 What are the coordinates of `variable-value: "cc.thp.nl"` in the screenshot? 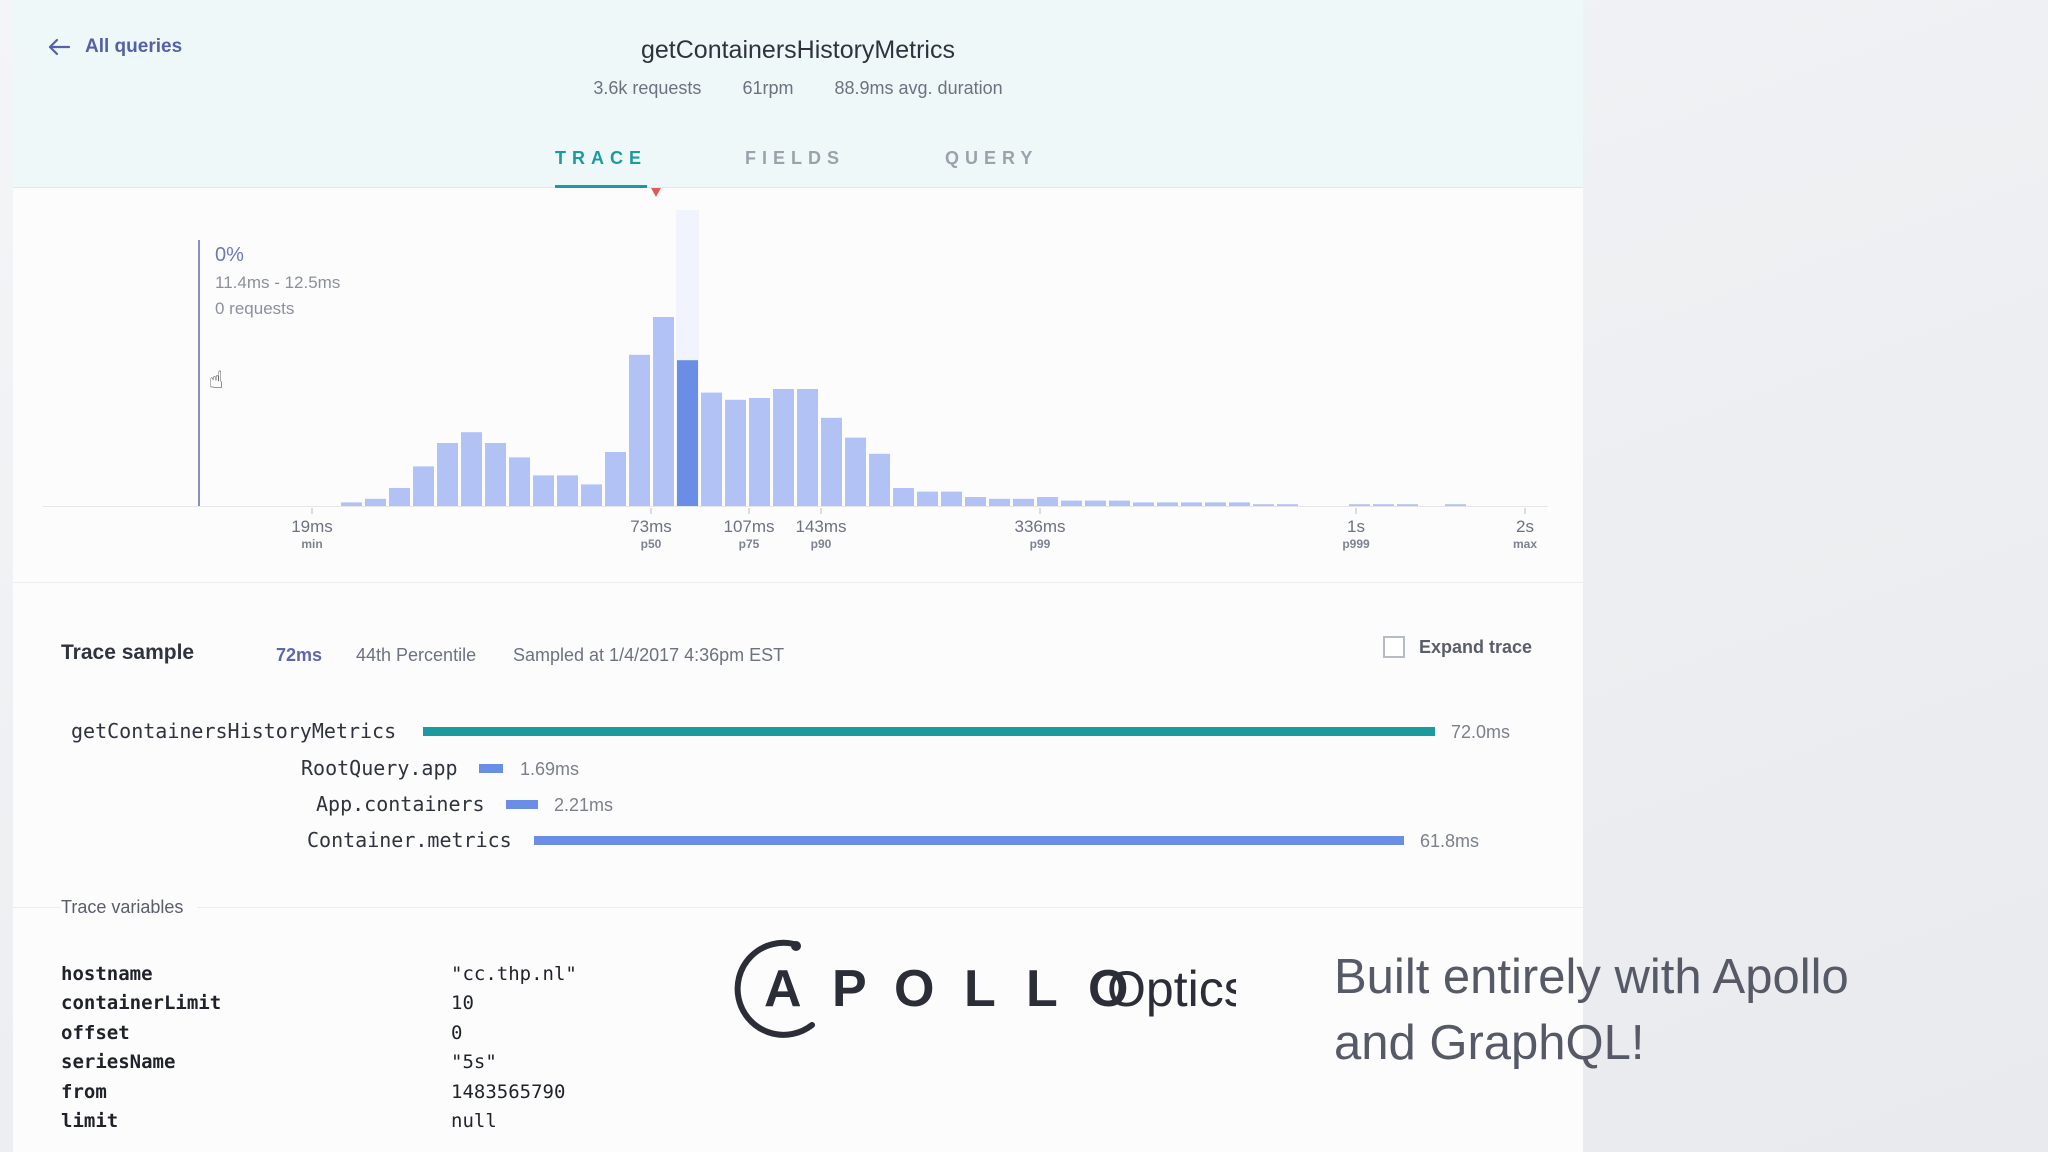 It's located at (514, 974).